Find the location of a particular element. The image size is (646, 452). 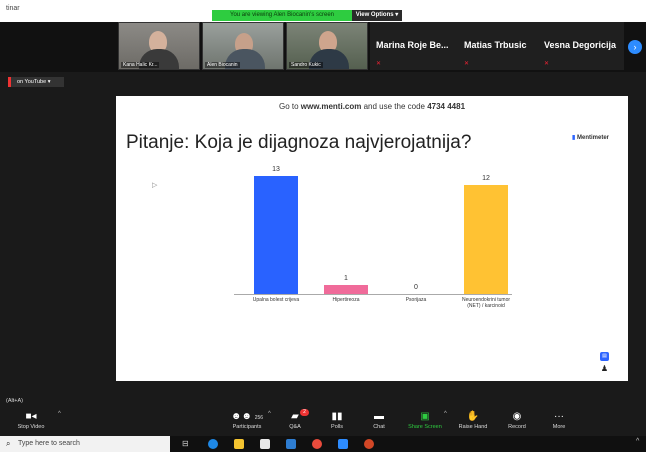

bar-category-label: Psorijaza is located at coordinates (416, 300).